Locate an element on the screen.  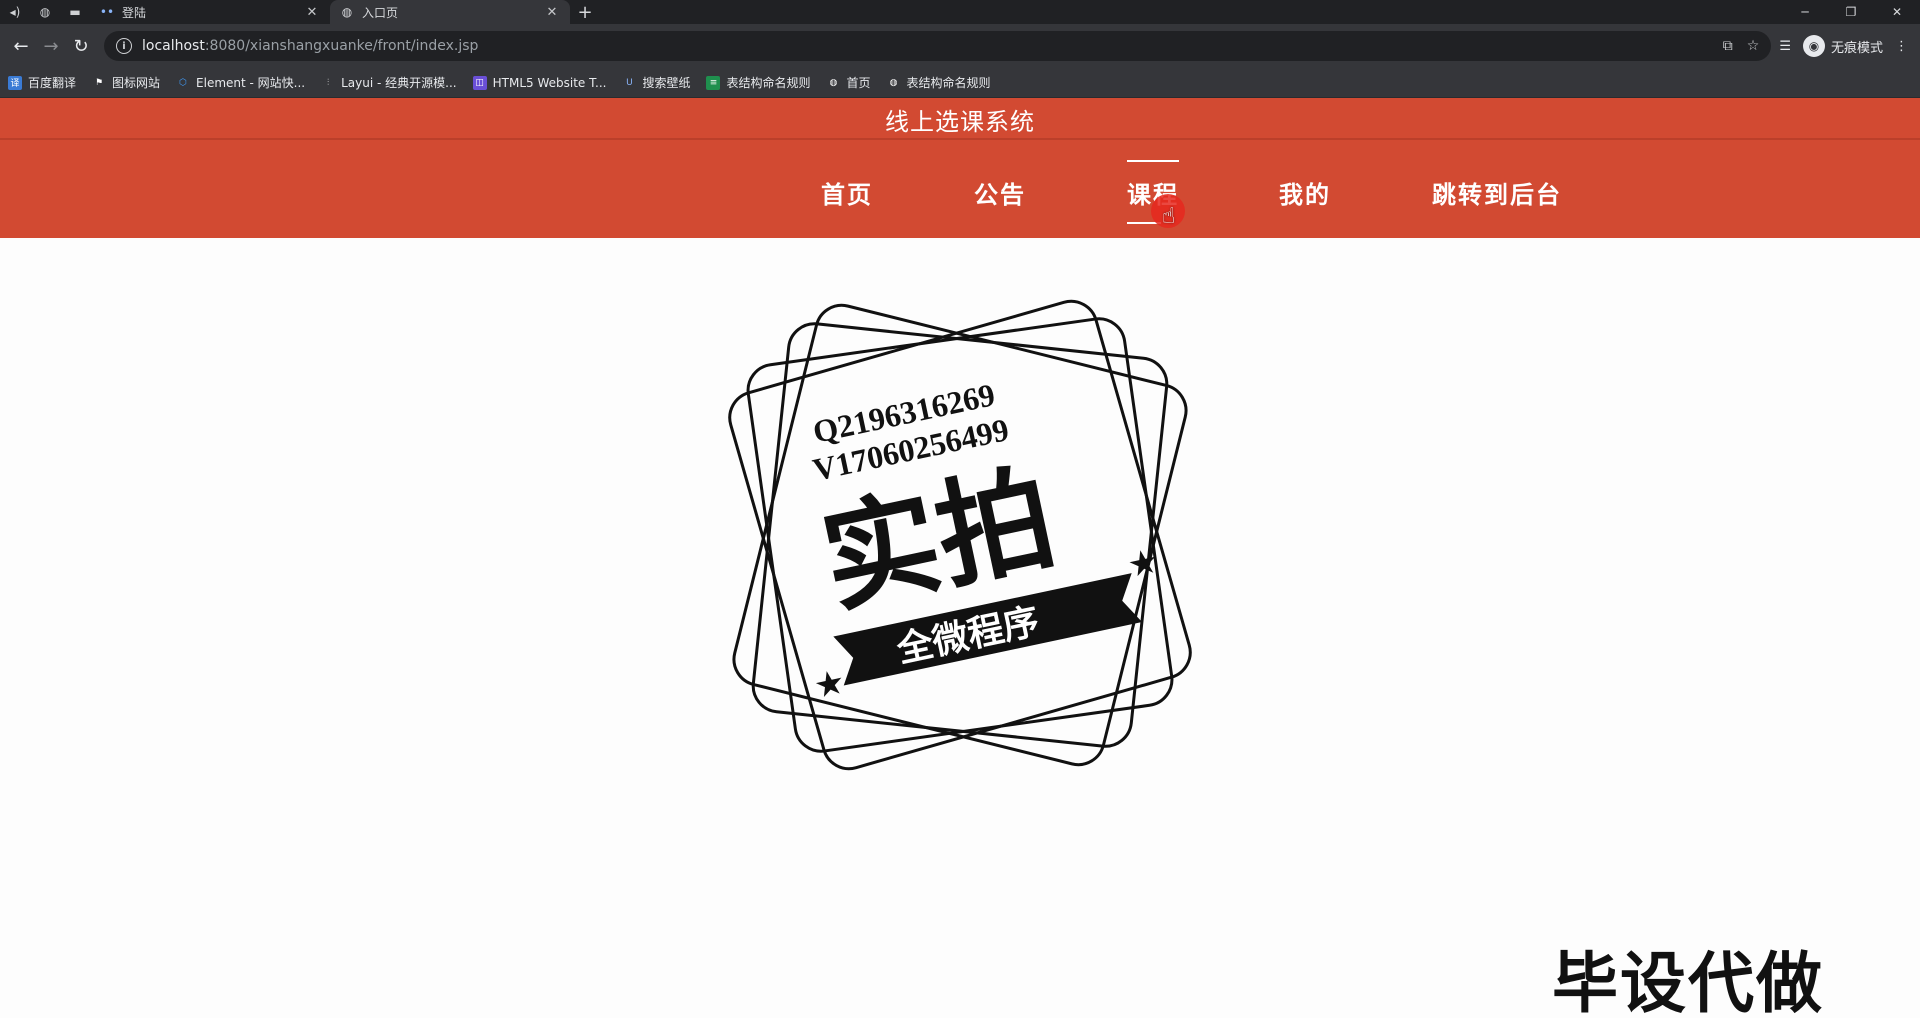
bookmark-label: 图标网站 is located at coordinates (136, 83).